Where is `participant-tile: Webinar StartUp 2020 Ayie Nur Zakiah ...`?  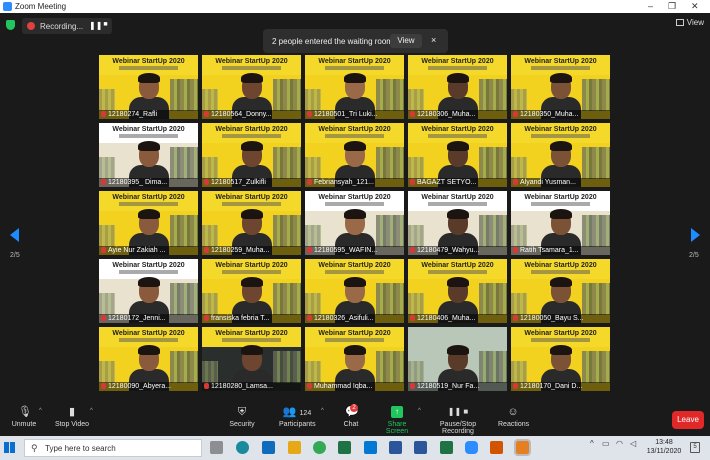 participant-tile: Webinar StartUp 2020 Ayie Nur Zakiah ... is located at coordinates (148, 223).